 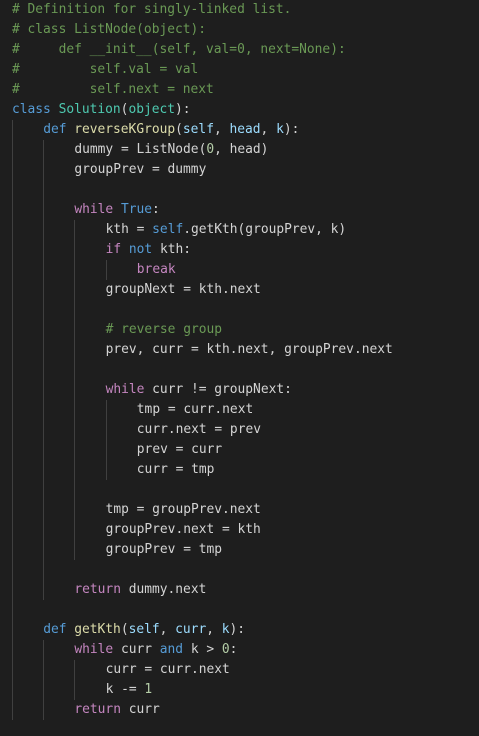 I want to click on code-line: # Definition for singly-linked list., so click(x=151, y=10).